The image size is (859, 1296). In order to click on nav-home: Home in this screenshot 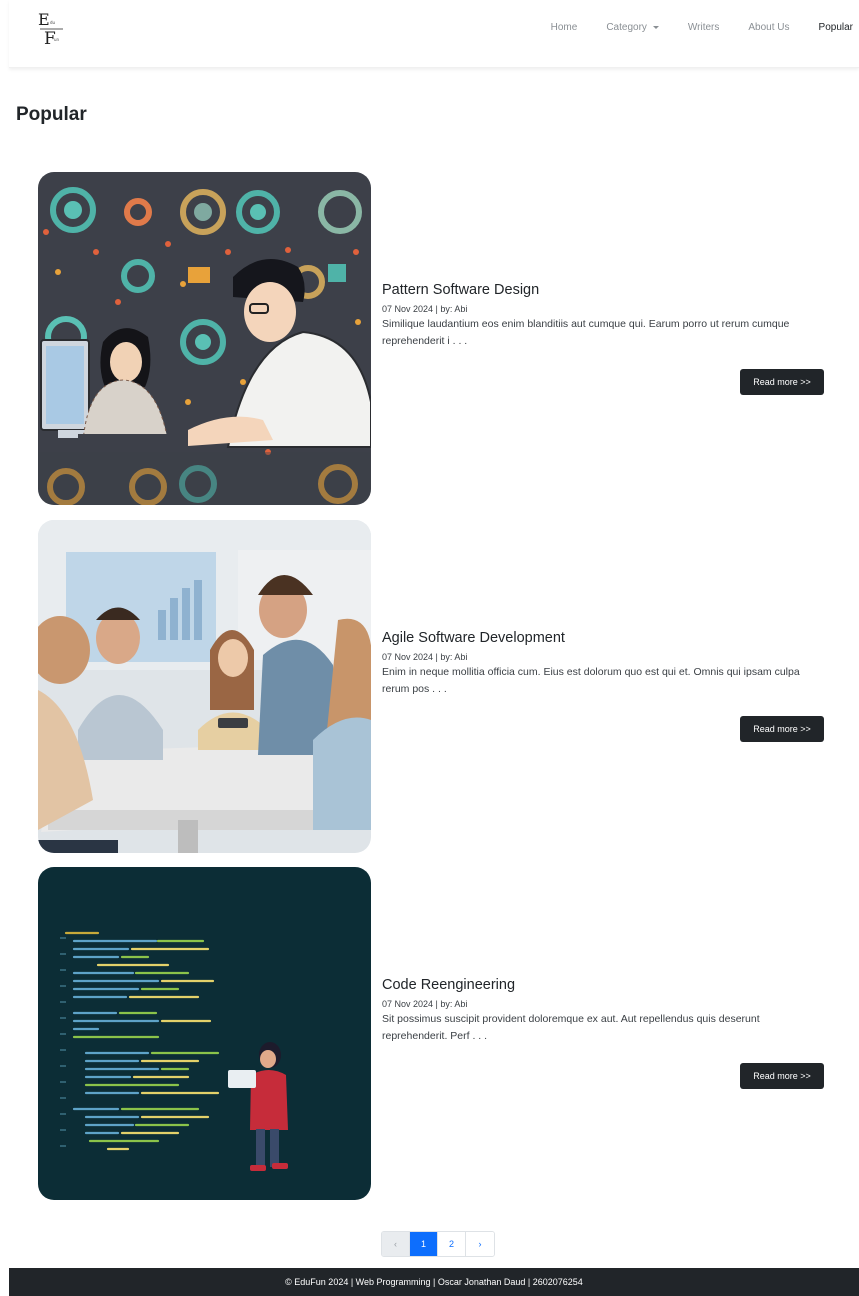, I will do `click(564, 27)`.